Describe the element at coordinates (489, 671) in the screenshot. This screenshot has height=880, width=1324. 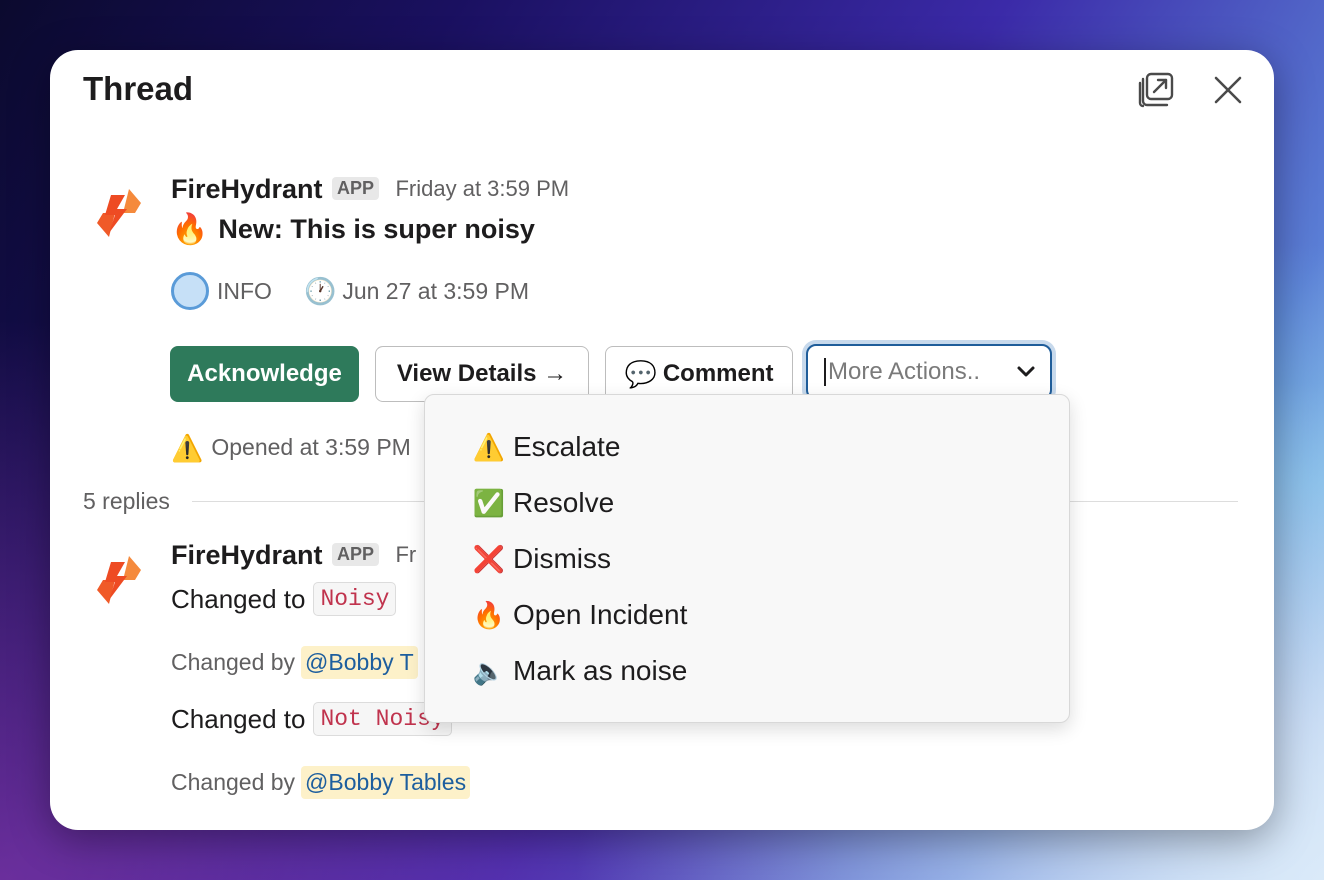
I see `speaker-icon: 🔈` at that location.